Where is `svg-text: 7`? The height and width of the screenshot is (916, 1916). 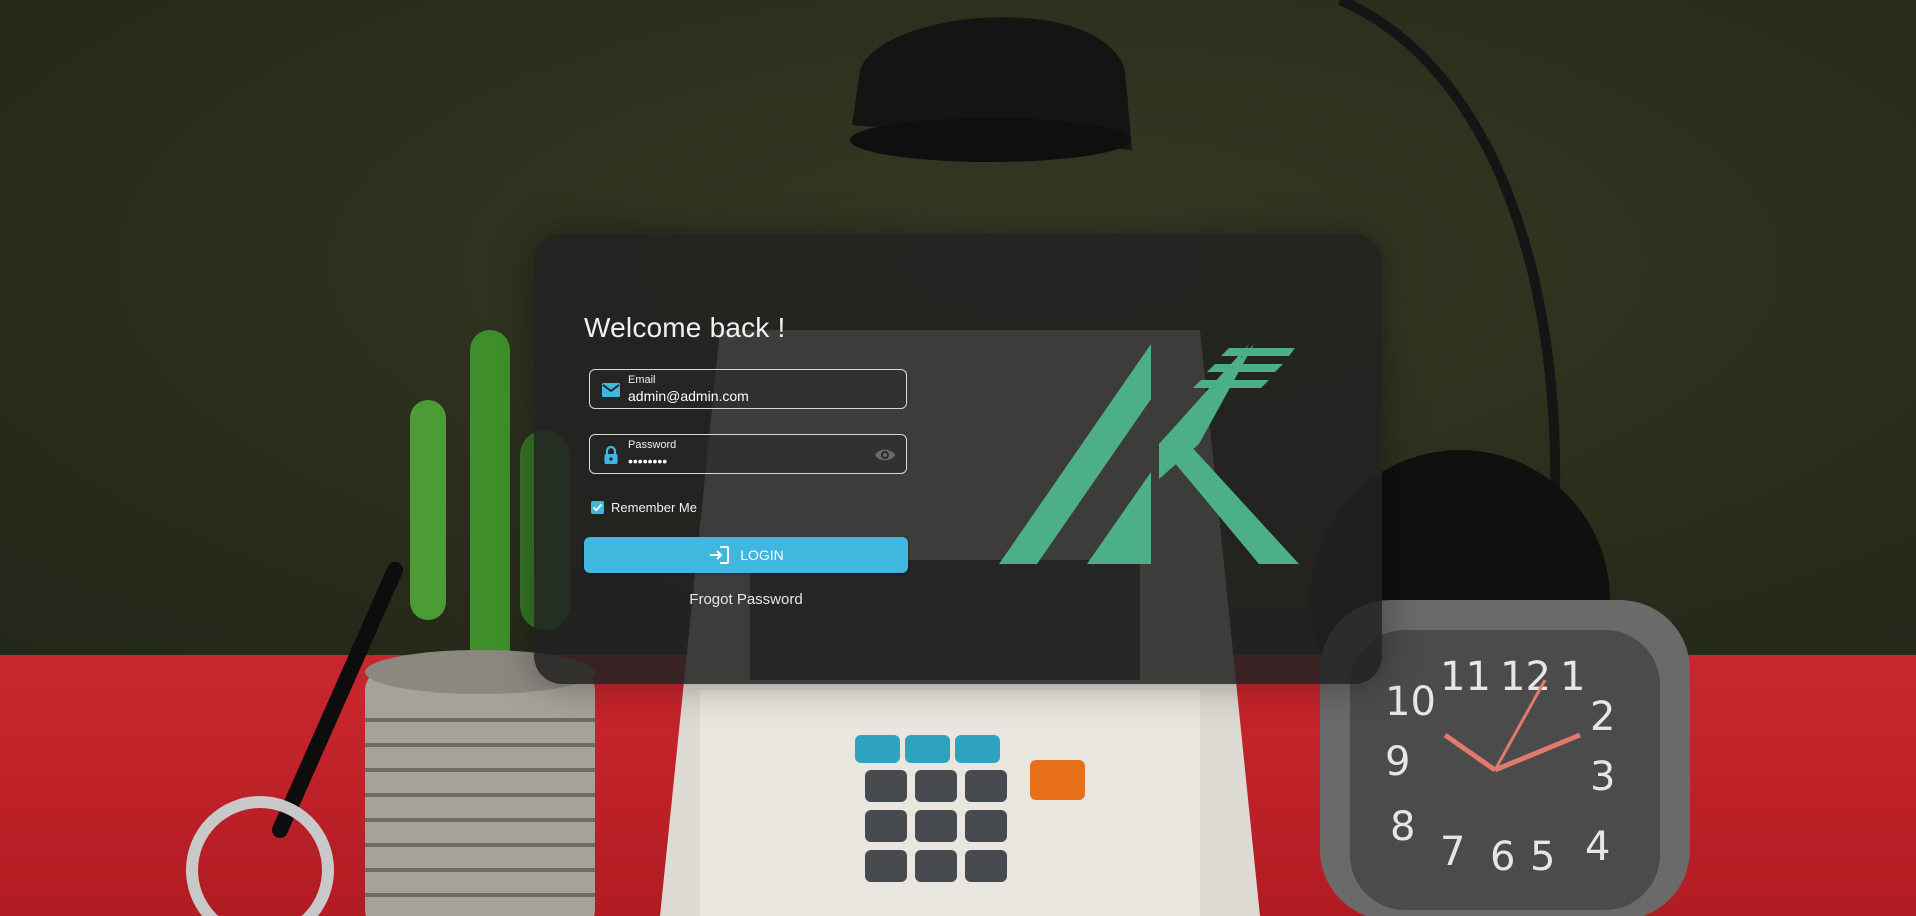
svg-text: 7 is located at coordinates (1452, 852).